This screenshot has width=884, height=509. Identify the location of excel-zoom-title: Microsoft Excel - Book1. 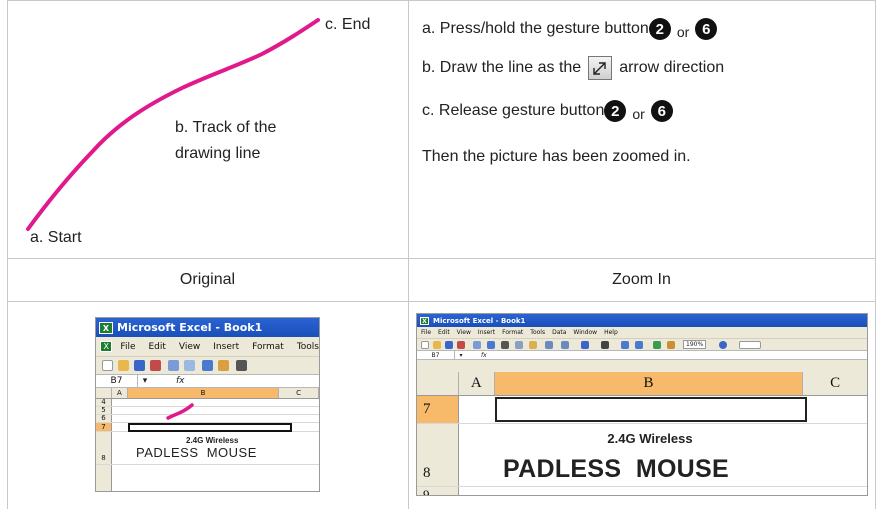
(479, 320).